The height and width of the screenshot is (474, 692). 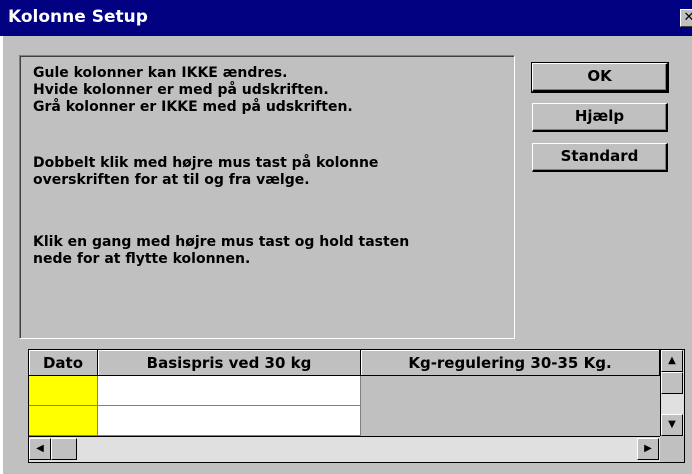 I want to click on scroll-down-button: ▼, so click(x=672, y=425).